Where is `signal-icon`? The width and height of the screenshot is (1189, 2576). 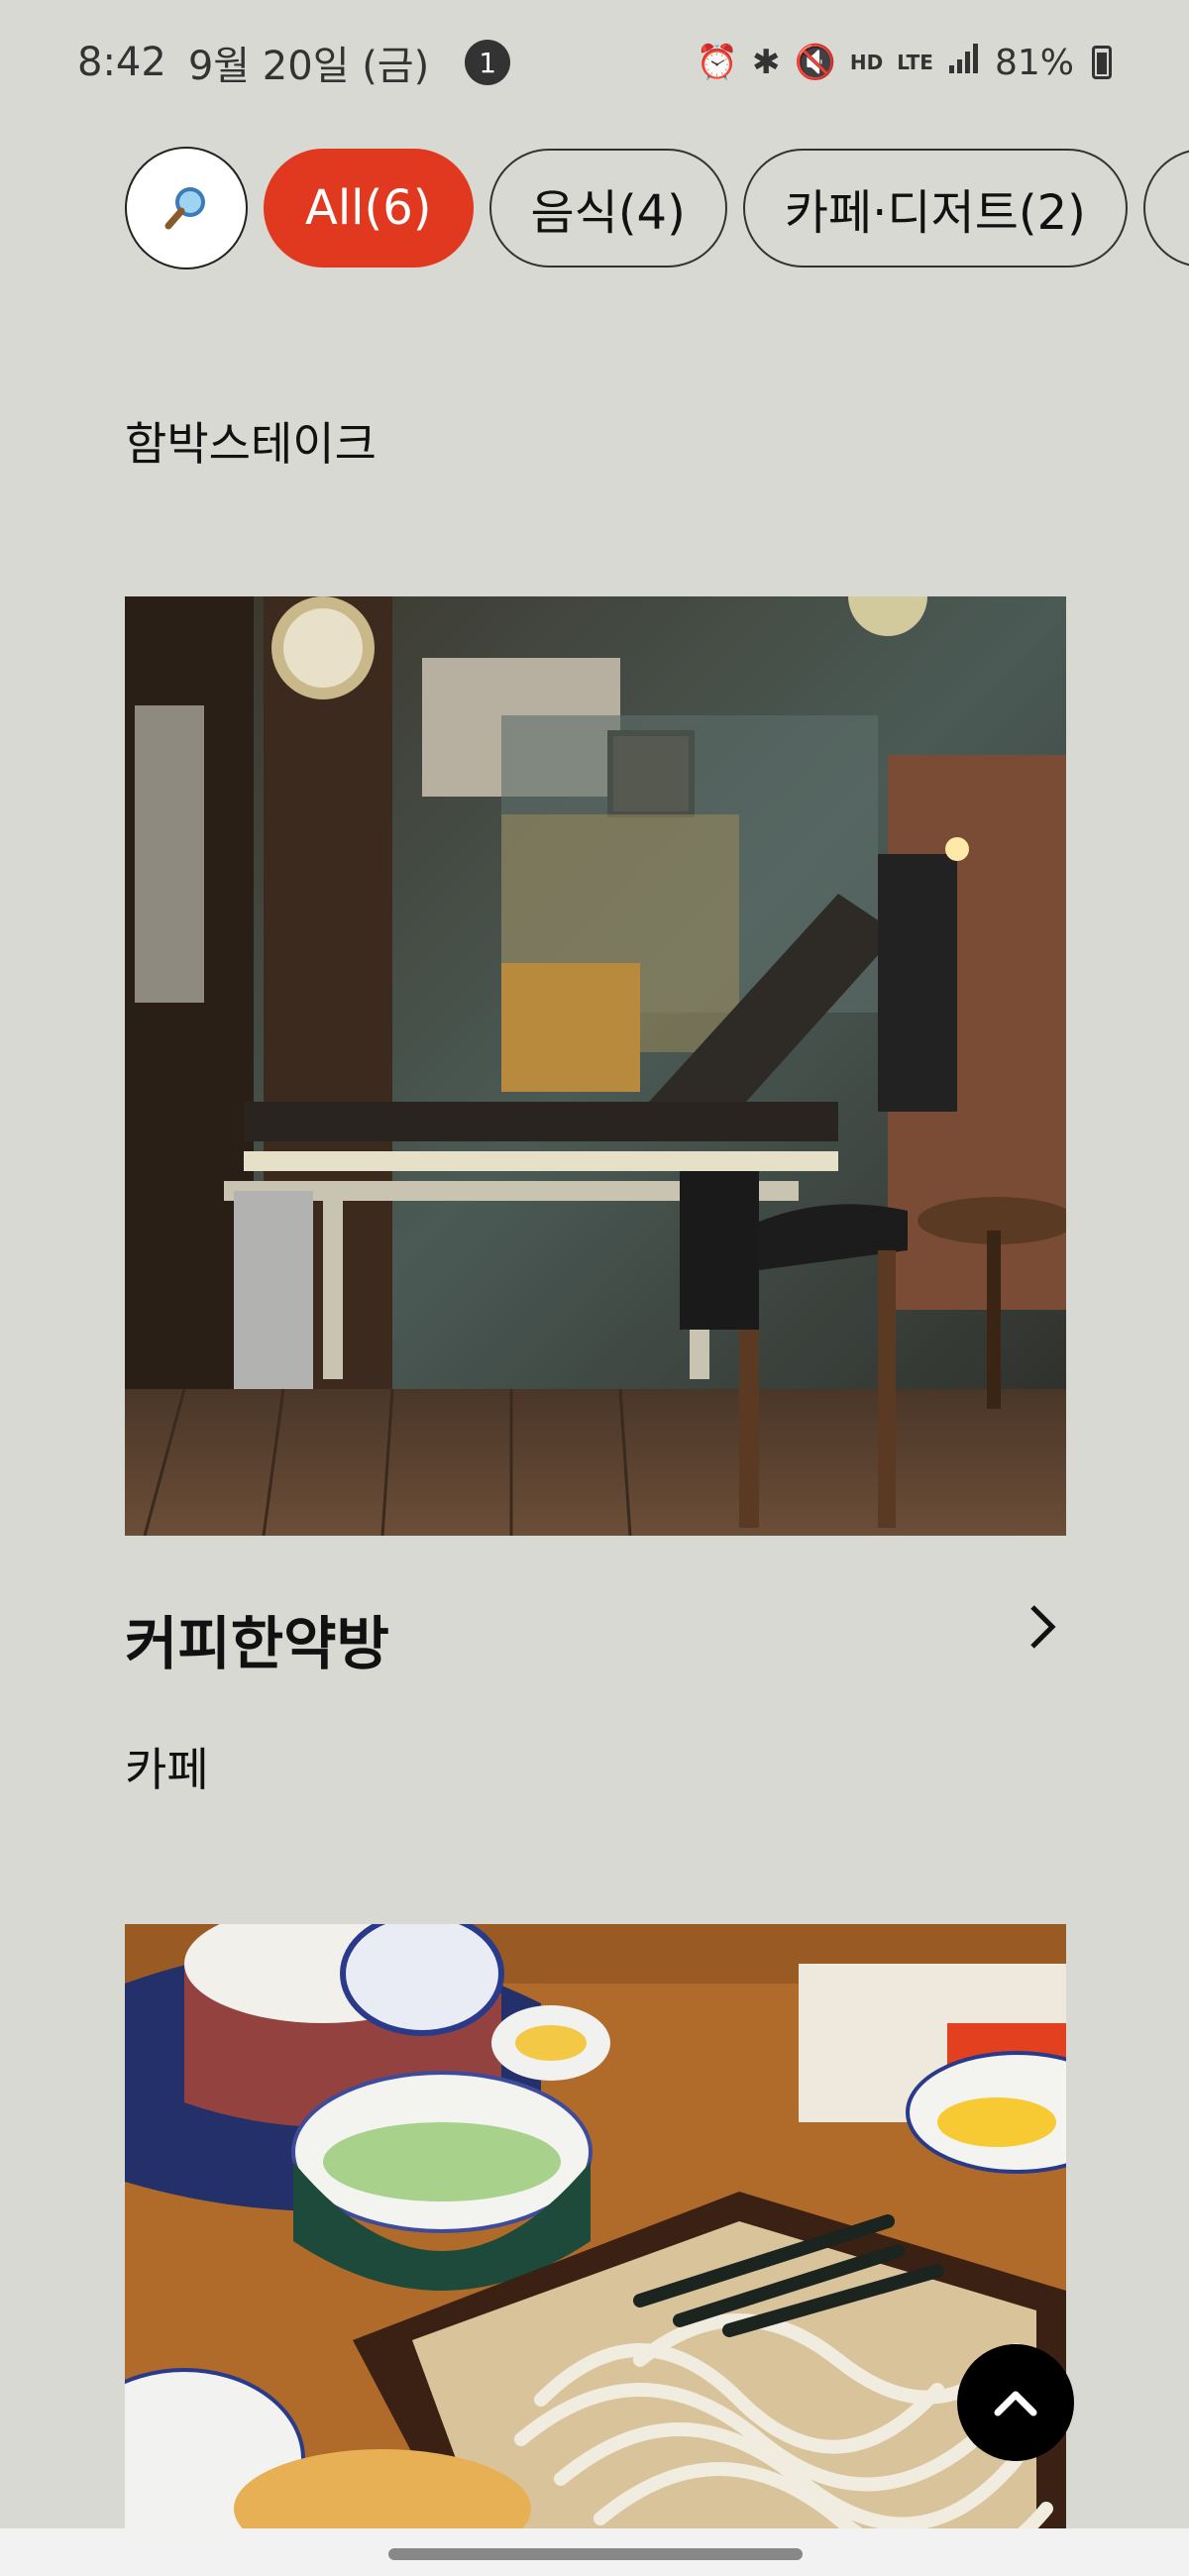 signal-icon is located at coordinates (964, 63).